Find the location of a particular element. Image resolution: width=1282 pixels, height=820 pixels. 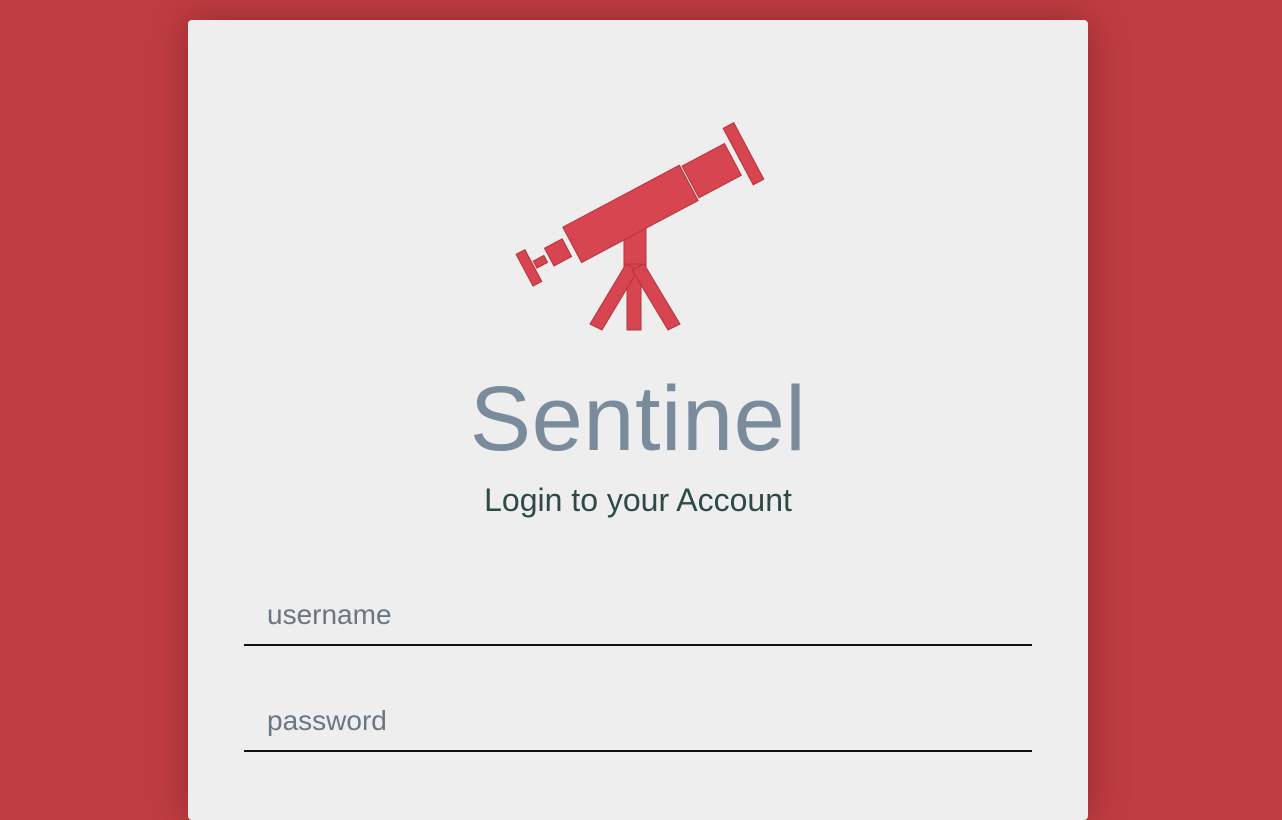

password-input is located at coordinates (638, 722).